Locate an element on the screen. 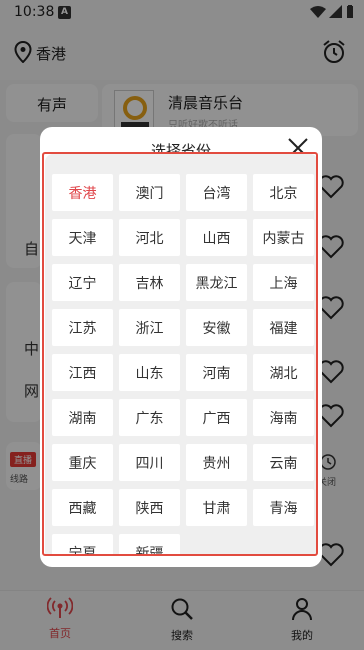 The height and width of the screenshot is (650, 364). province-option: 甘肃 is located at coordinates (216, 507).